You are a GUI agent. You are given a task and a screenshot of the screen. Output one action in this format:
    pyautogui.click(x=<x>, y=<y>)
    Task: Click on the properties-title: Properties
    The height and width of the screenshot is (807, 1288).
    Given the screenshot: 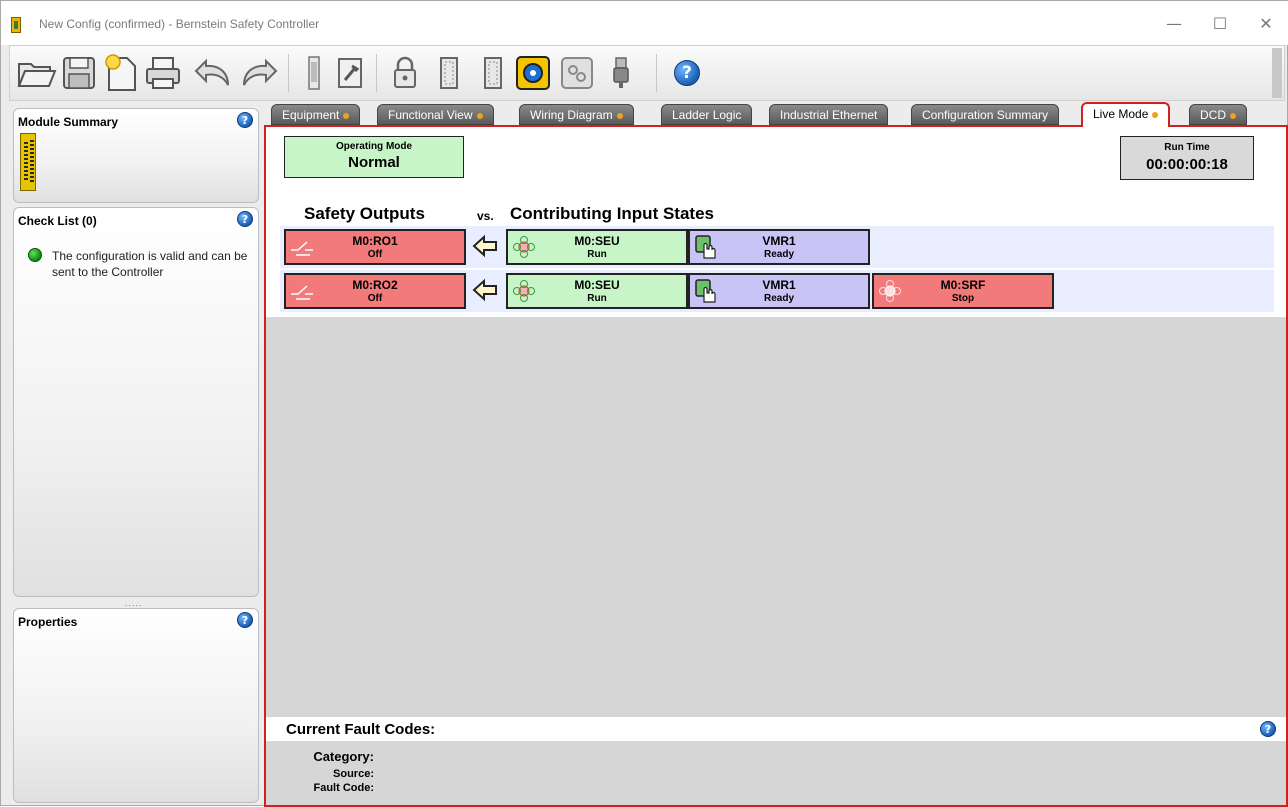 What is the action you would take?
    pyautogui.click(x=48, y=622)
    